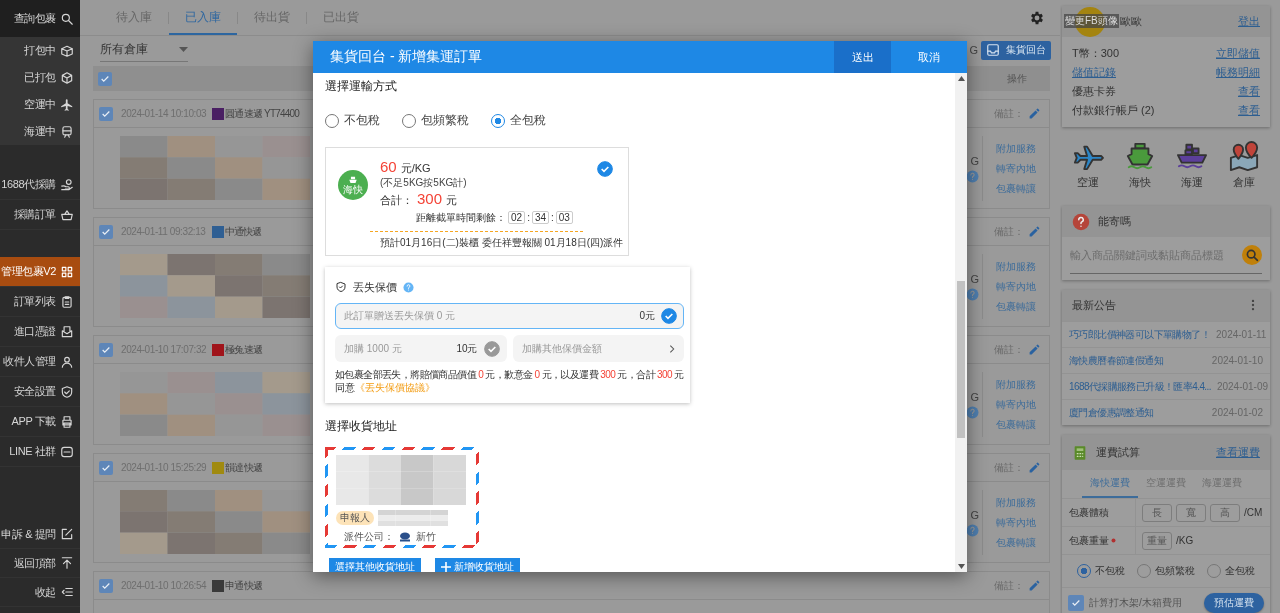  Describe the element at coordinates (961, 78) in the screenshot. I see `scroll-up-icon` at that location.